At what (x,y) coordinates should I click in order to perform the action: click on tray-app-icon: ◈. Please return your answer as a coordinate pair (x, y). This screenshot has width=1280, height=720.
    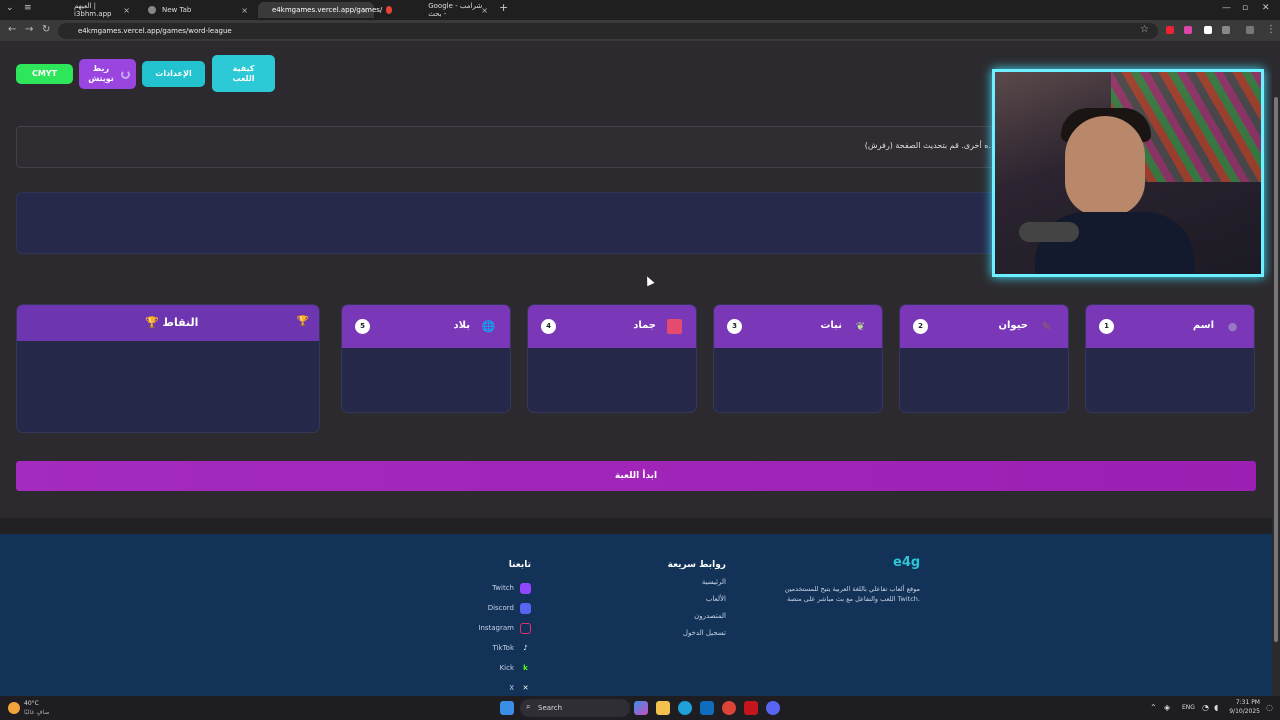
    Looking at the image, I should click on (1167, 707).